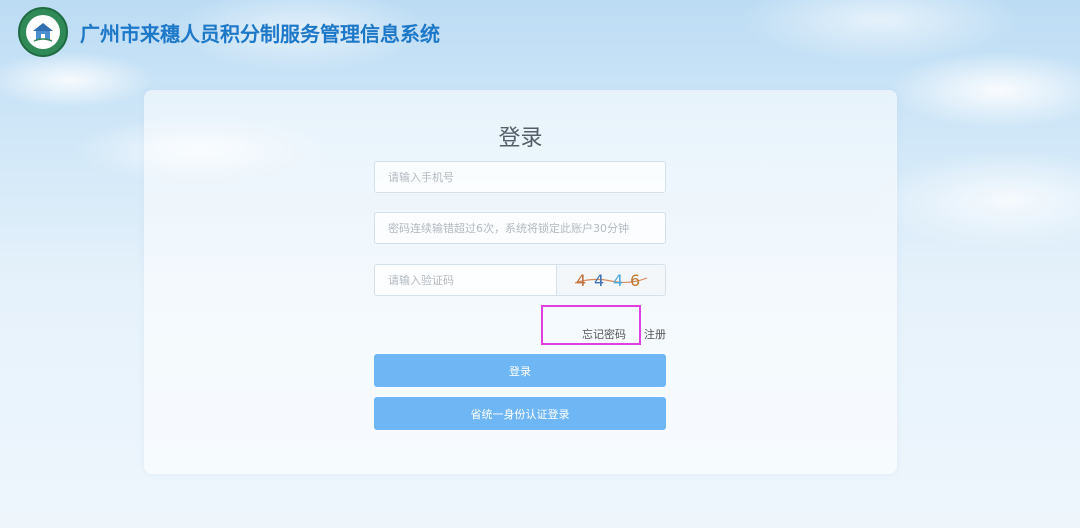  I want to click on password-input, so click(520, 228).